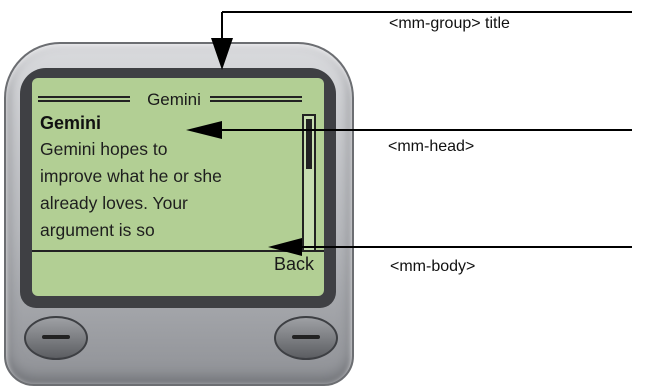  Describe the element at coordinates (449, 23) in the screenshot. I see `annotation-group-title: <mm-group> title` at that location.